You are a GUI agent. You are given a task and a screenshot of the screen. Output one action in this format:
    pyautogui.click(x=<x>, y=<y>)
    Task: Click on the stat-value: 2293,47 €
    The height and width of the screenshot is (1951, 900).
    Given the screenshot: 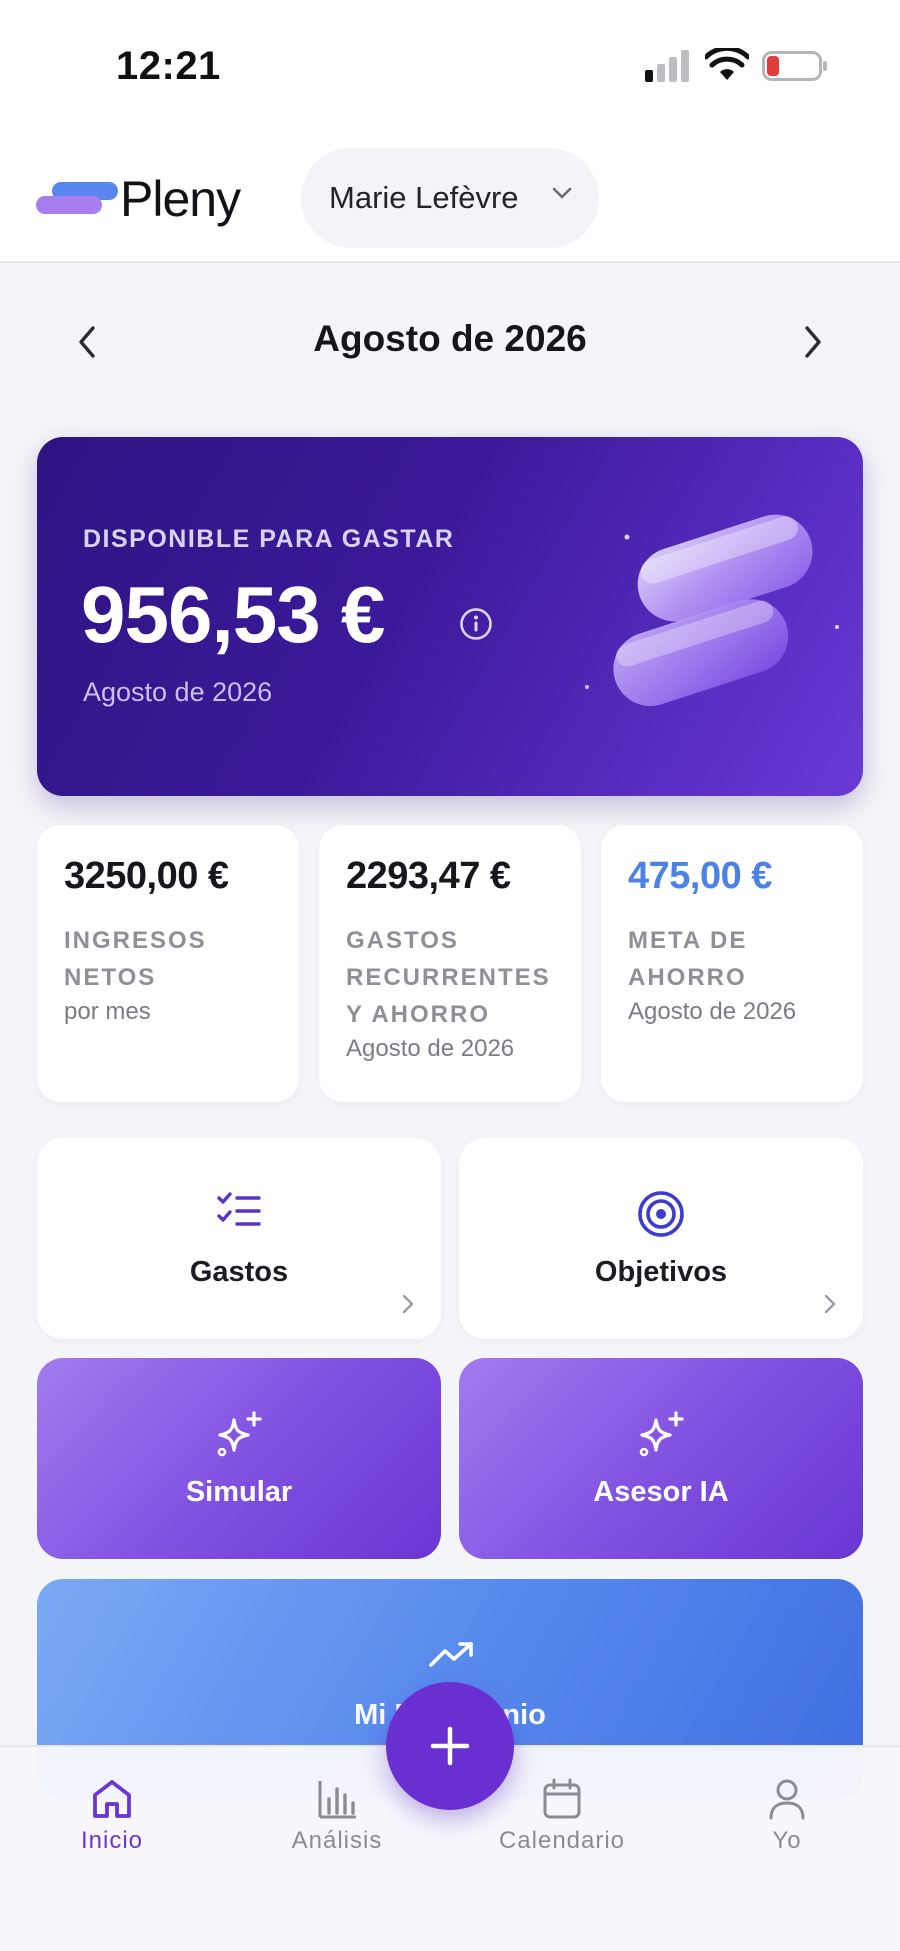 What is the action you would take?
    pyautogui.click(x=428, y=876)
    